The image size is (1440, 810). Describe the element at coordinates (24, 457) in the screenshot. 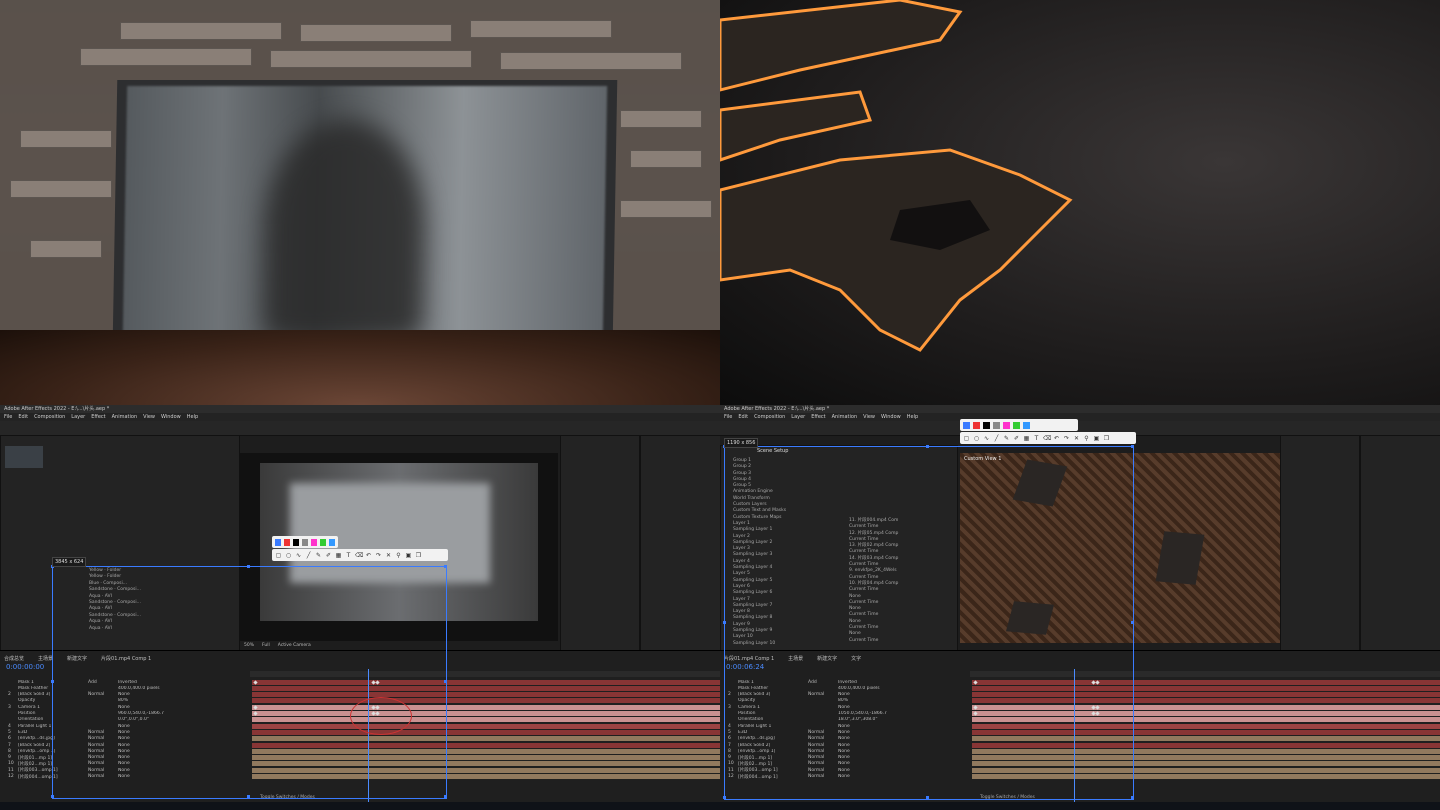

I see `project-thumbnail` at that location.